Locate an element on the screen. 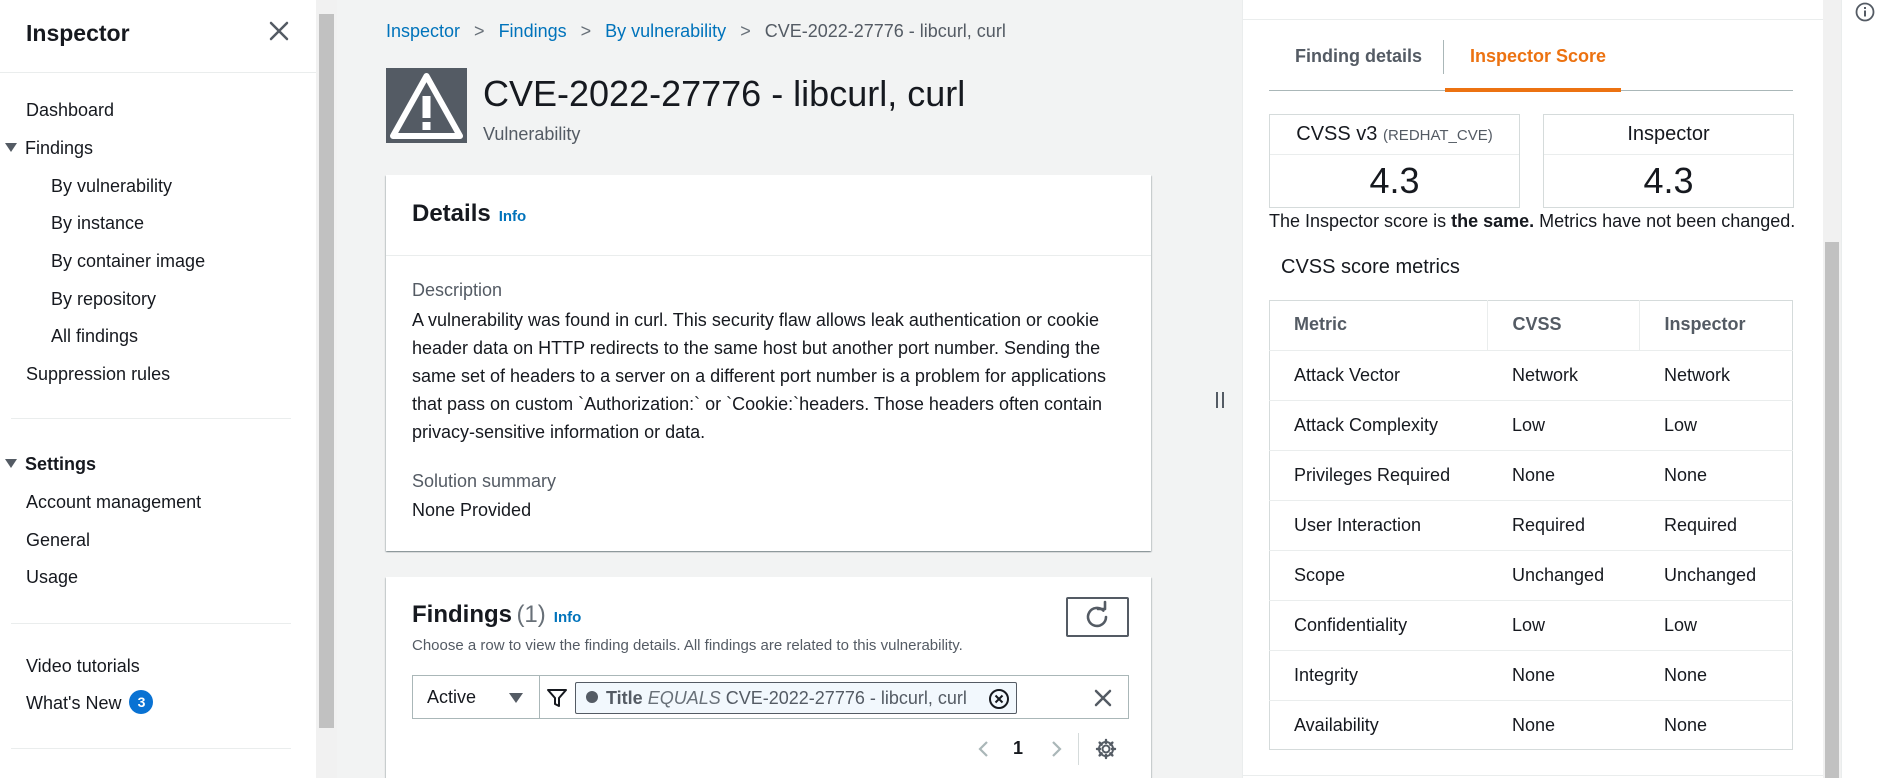 This screenshot has height=778, width=1880. inspector-value: Network is located at coordinates (1716, 375).